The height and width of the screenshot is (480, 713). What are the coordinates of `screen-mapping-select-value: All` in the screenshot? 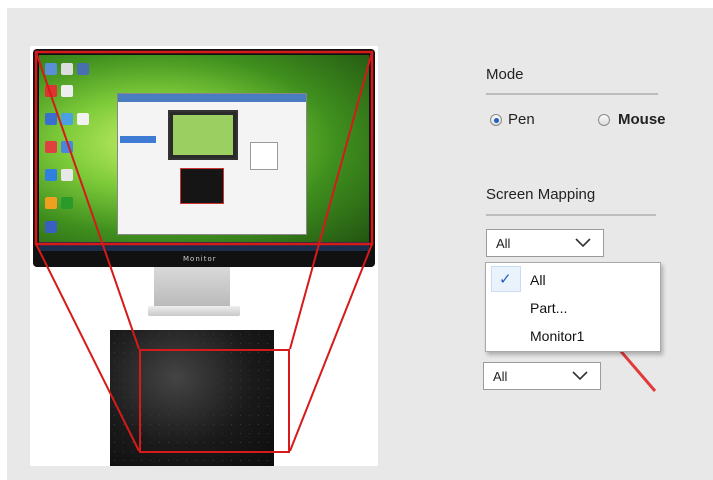 It's located at (503, 243).